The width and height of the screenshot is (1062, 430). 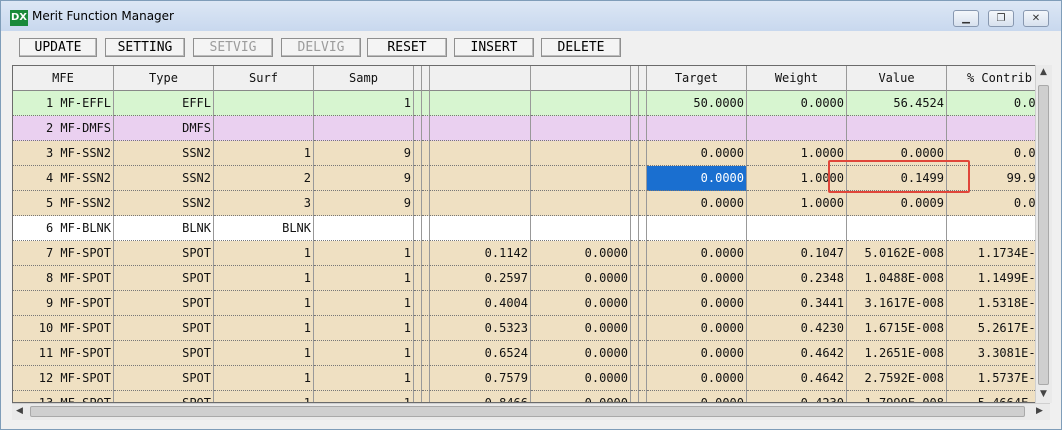 What do you see at coordinates (164, 228) in the screenshot?
I see `type-cell: BLNK` at bounding box center [164, 228].